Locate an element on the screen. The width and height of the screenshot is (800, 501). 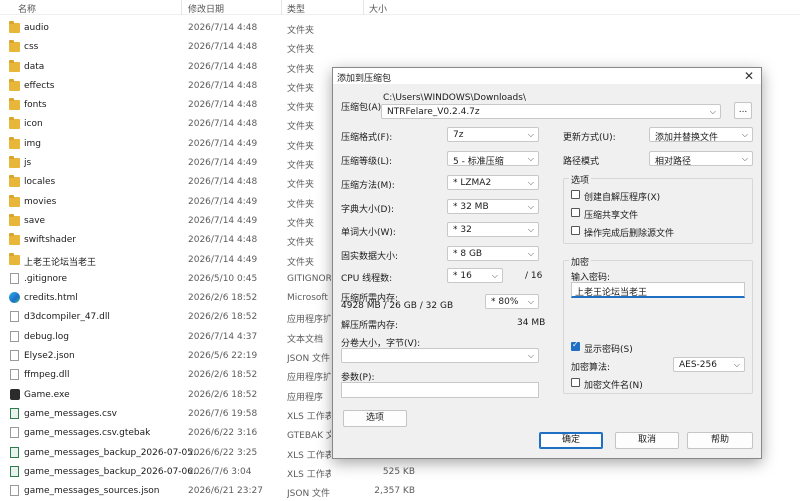
encrypt-names-label: 加密文件名(N) is located at coordinates (613, 386).